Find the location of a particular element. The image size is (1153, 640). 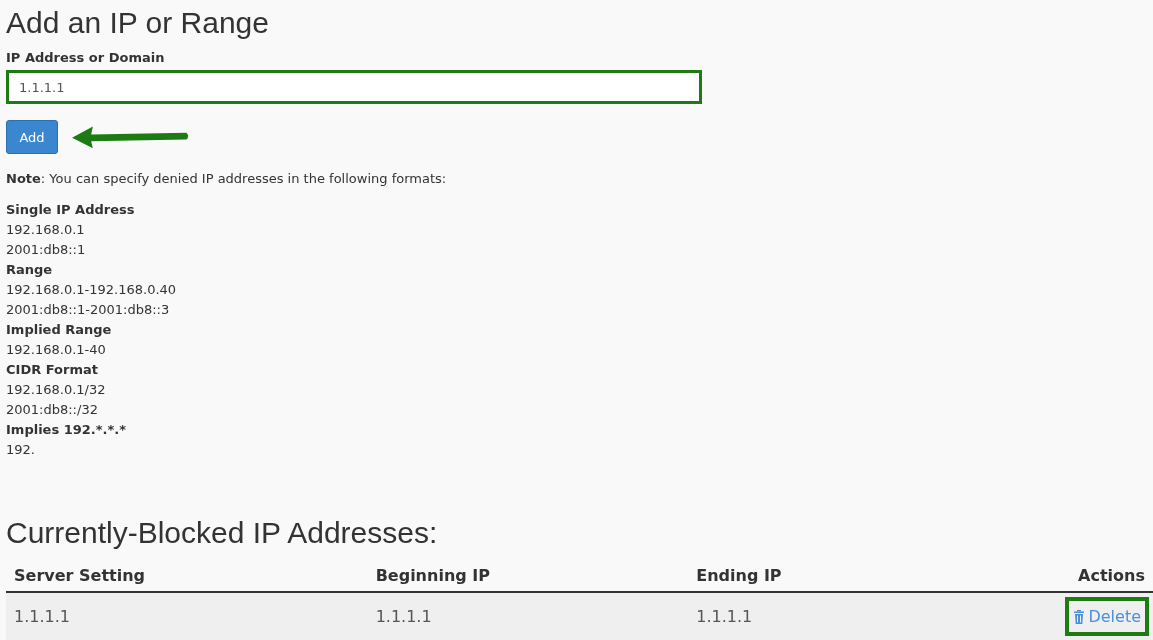

page-title: Add an IP or Range is located at coordinates (138, 23).